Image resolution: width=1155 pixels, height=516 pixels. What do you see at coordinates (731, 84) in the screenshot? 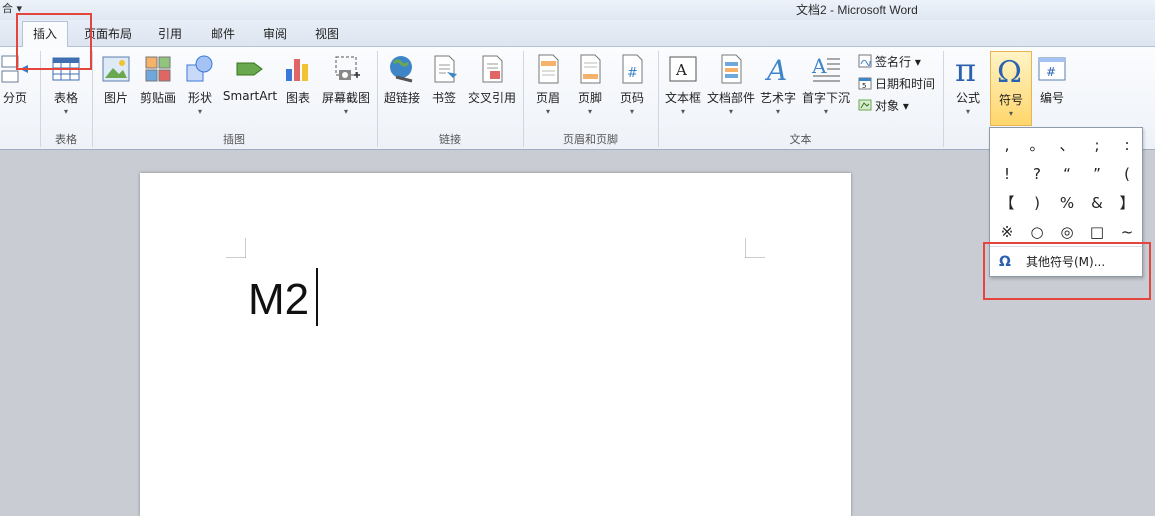
I see `quickparts-button: 文档部件 ▾` at bounding box center [731, 84].